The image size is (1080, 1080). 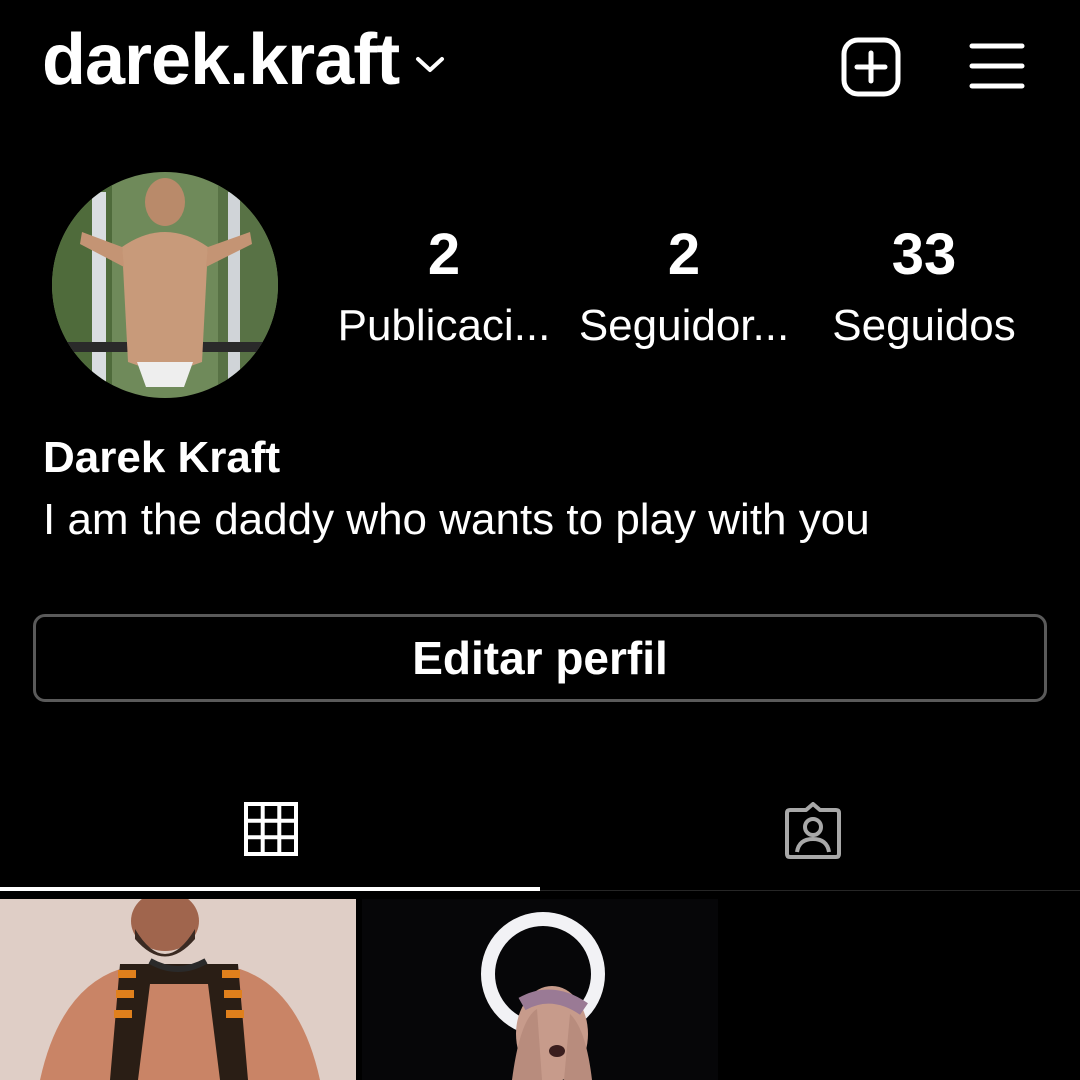 What do you see at coordinates (997, 67) in the screenshot?
I see `hamburger-menu-icon` at bounding box center [997, 67].